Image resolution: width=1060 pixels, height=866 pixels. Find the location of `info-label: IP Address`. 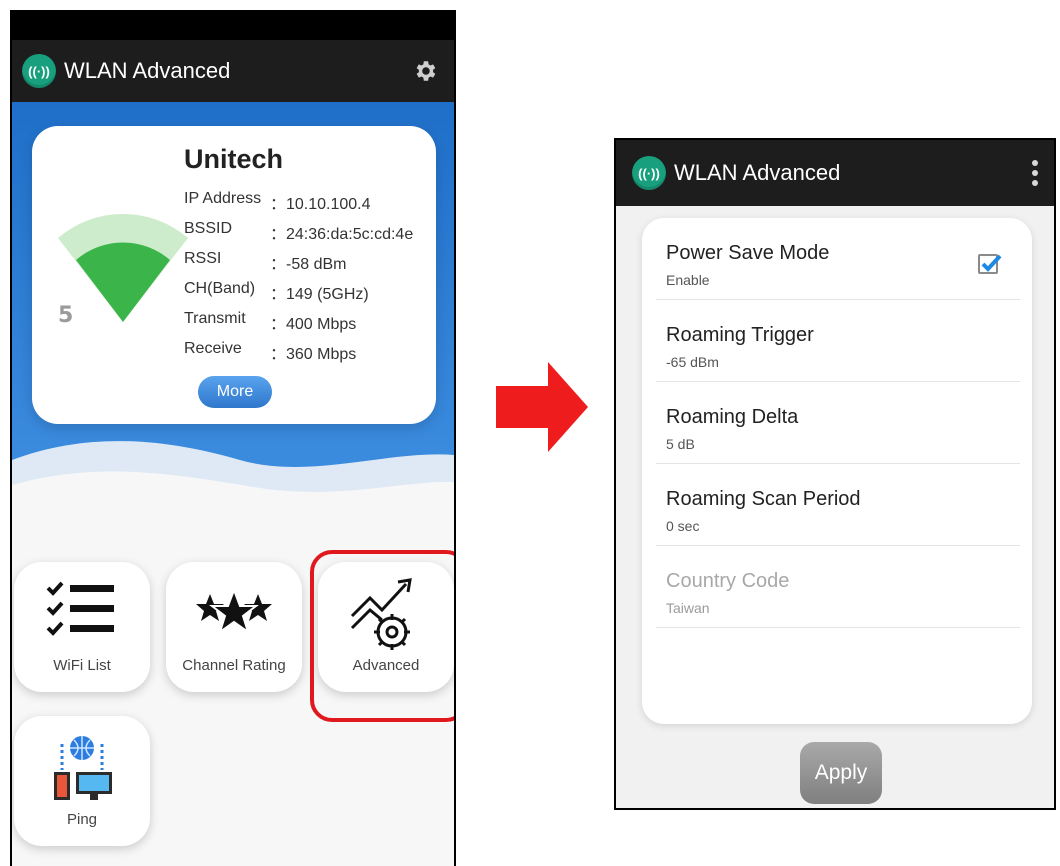

info-label: IP Address is located at coordinates (223, 198).